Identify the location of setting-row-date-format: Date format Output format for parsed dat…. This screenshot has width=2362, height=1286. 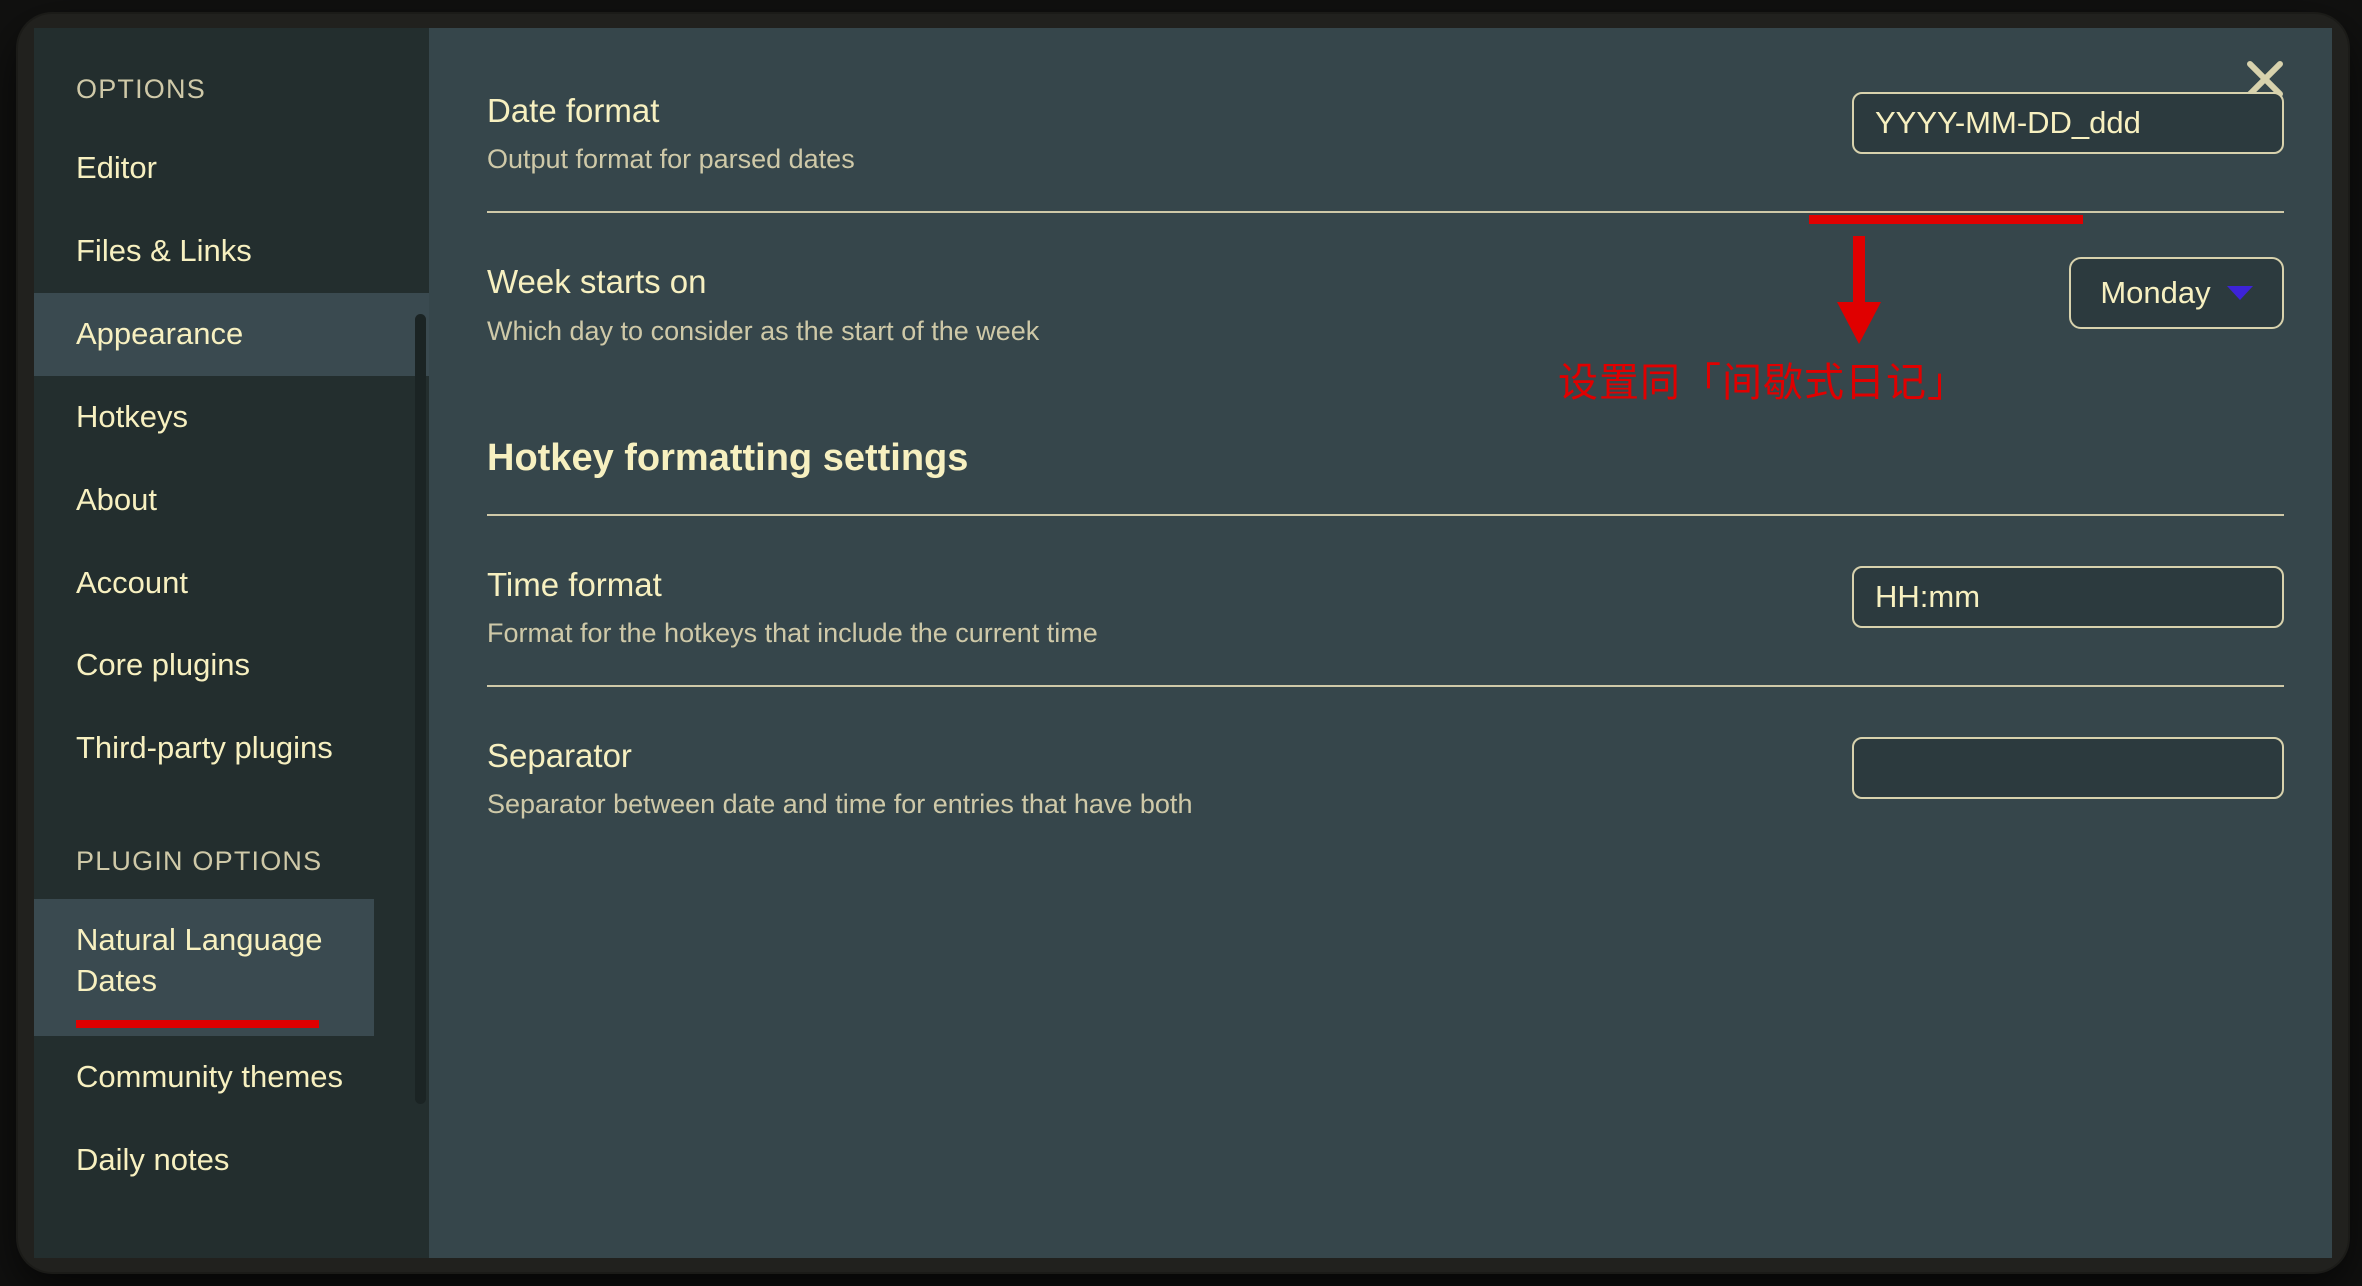
(1385, 121).